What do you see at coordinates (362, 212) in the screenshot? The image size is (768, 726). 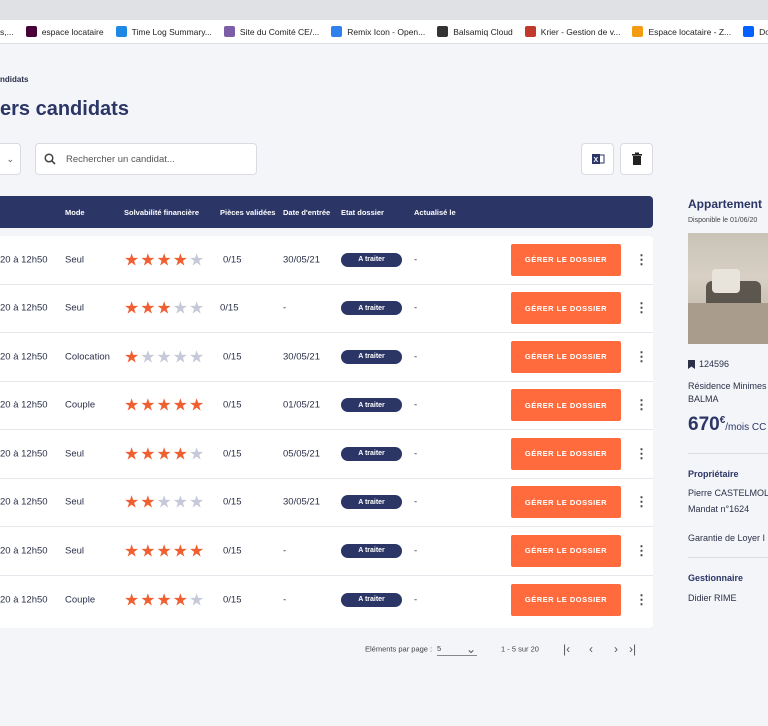 I see `col-etat: Etat dossier` at bounding box center [362, 212].